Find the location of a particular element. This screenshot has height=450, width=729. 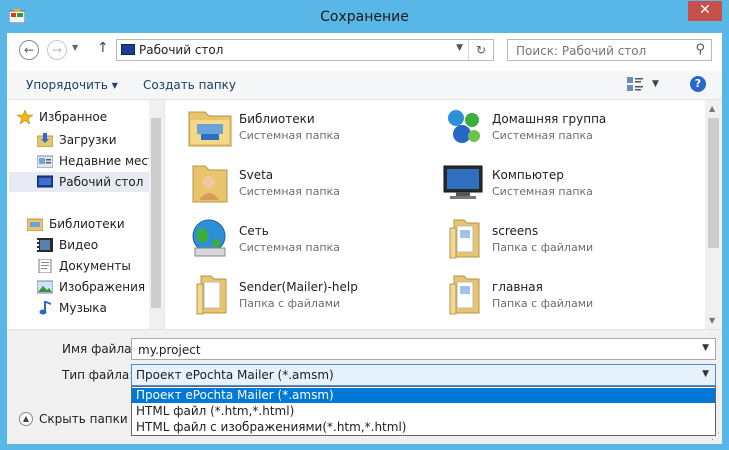

filetype-option: Проект ePochta Mailer (*.amsm) is located at coordinates (423, 395).